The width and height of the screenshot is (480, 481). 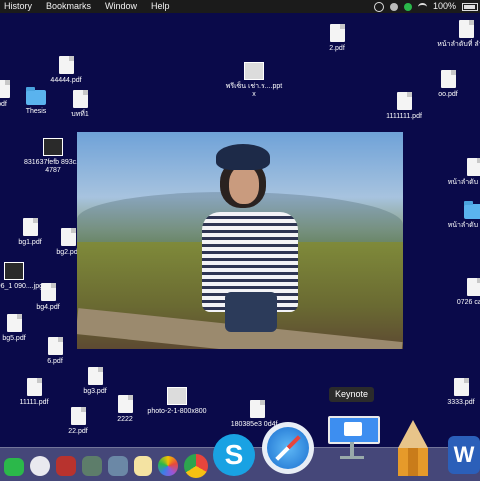 I want to click on desktop-file: photo-2-1-800x800, so click(x=177, y=401).